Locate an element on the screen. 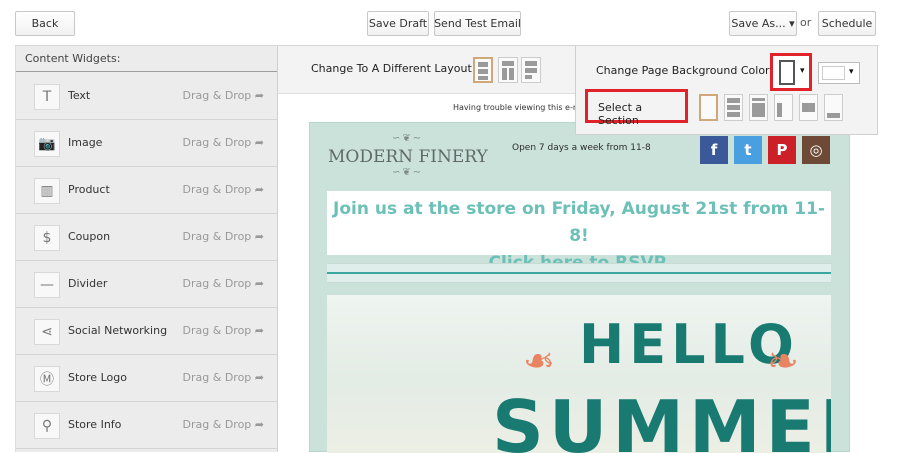  save-as-dropdown: Save As... ▾ is located at coordinates (763, 23).